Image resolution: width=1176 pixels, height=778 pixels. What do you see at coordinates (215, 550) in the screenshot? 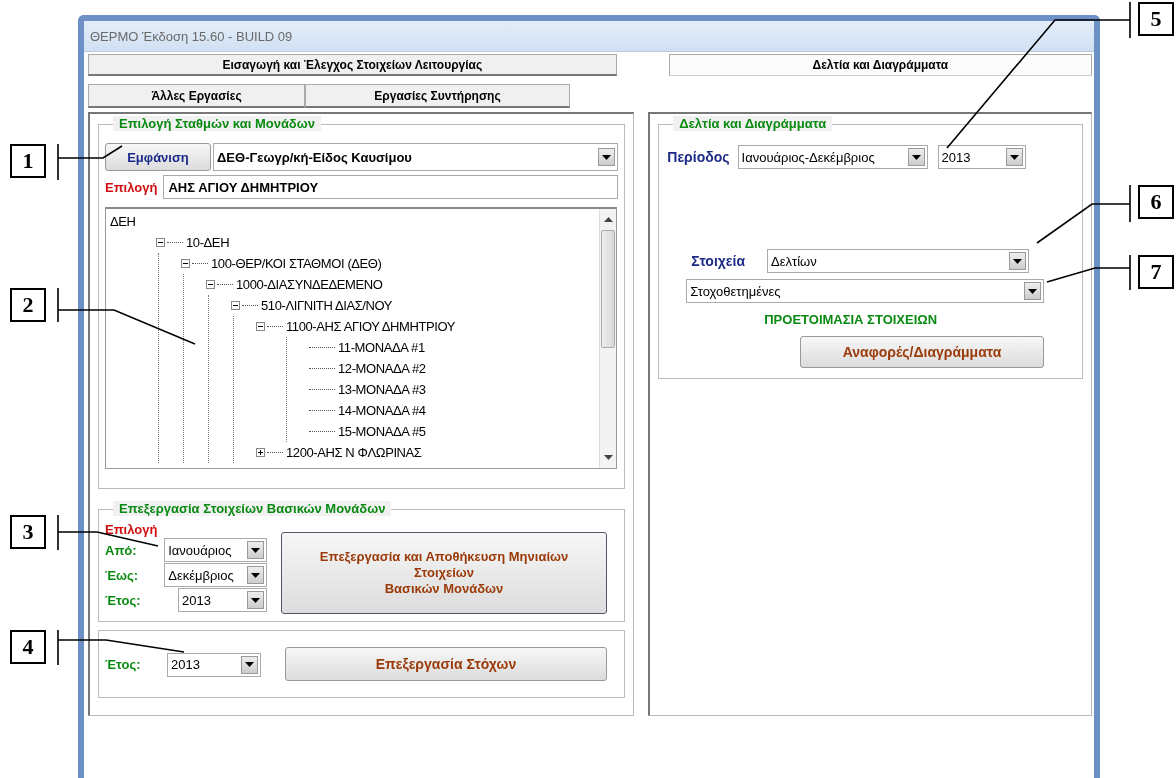
I see `dropdown: Ιανουάριος` at bounding box center [215, 550].